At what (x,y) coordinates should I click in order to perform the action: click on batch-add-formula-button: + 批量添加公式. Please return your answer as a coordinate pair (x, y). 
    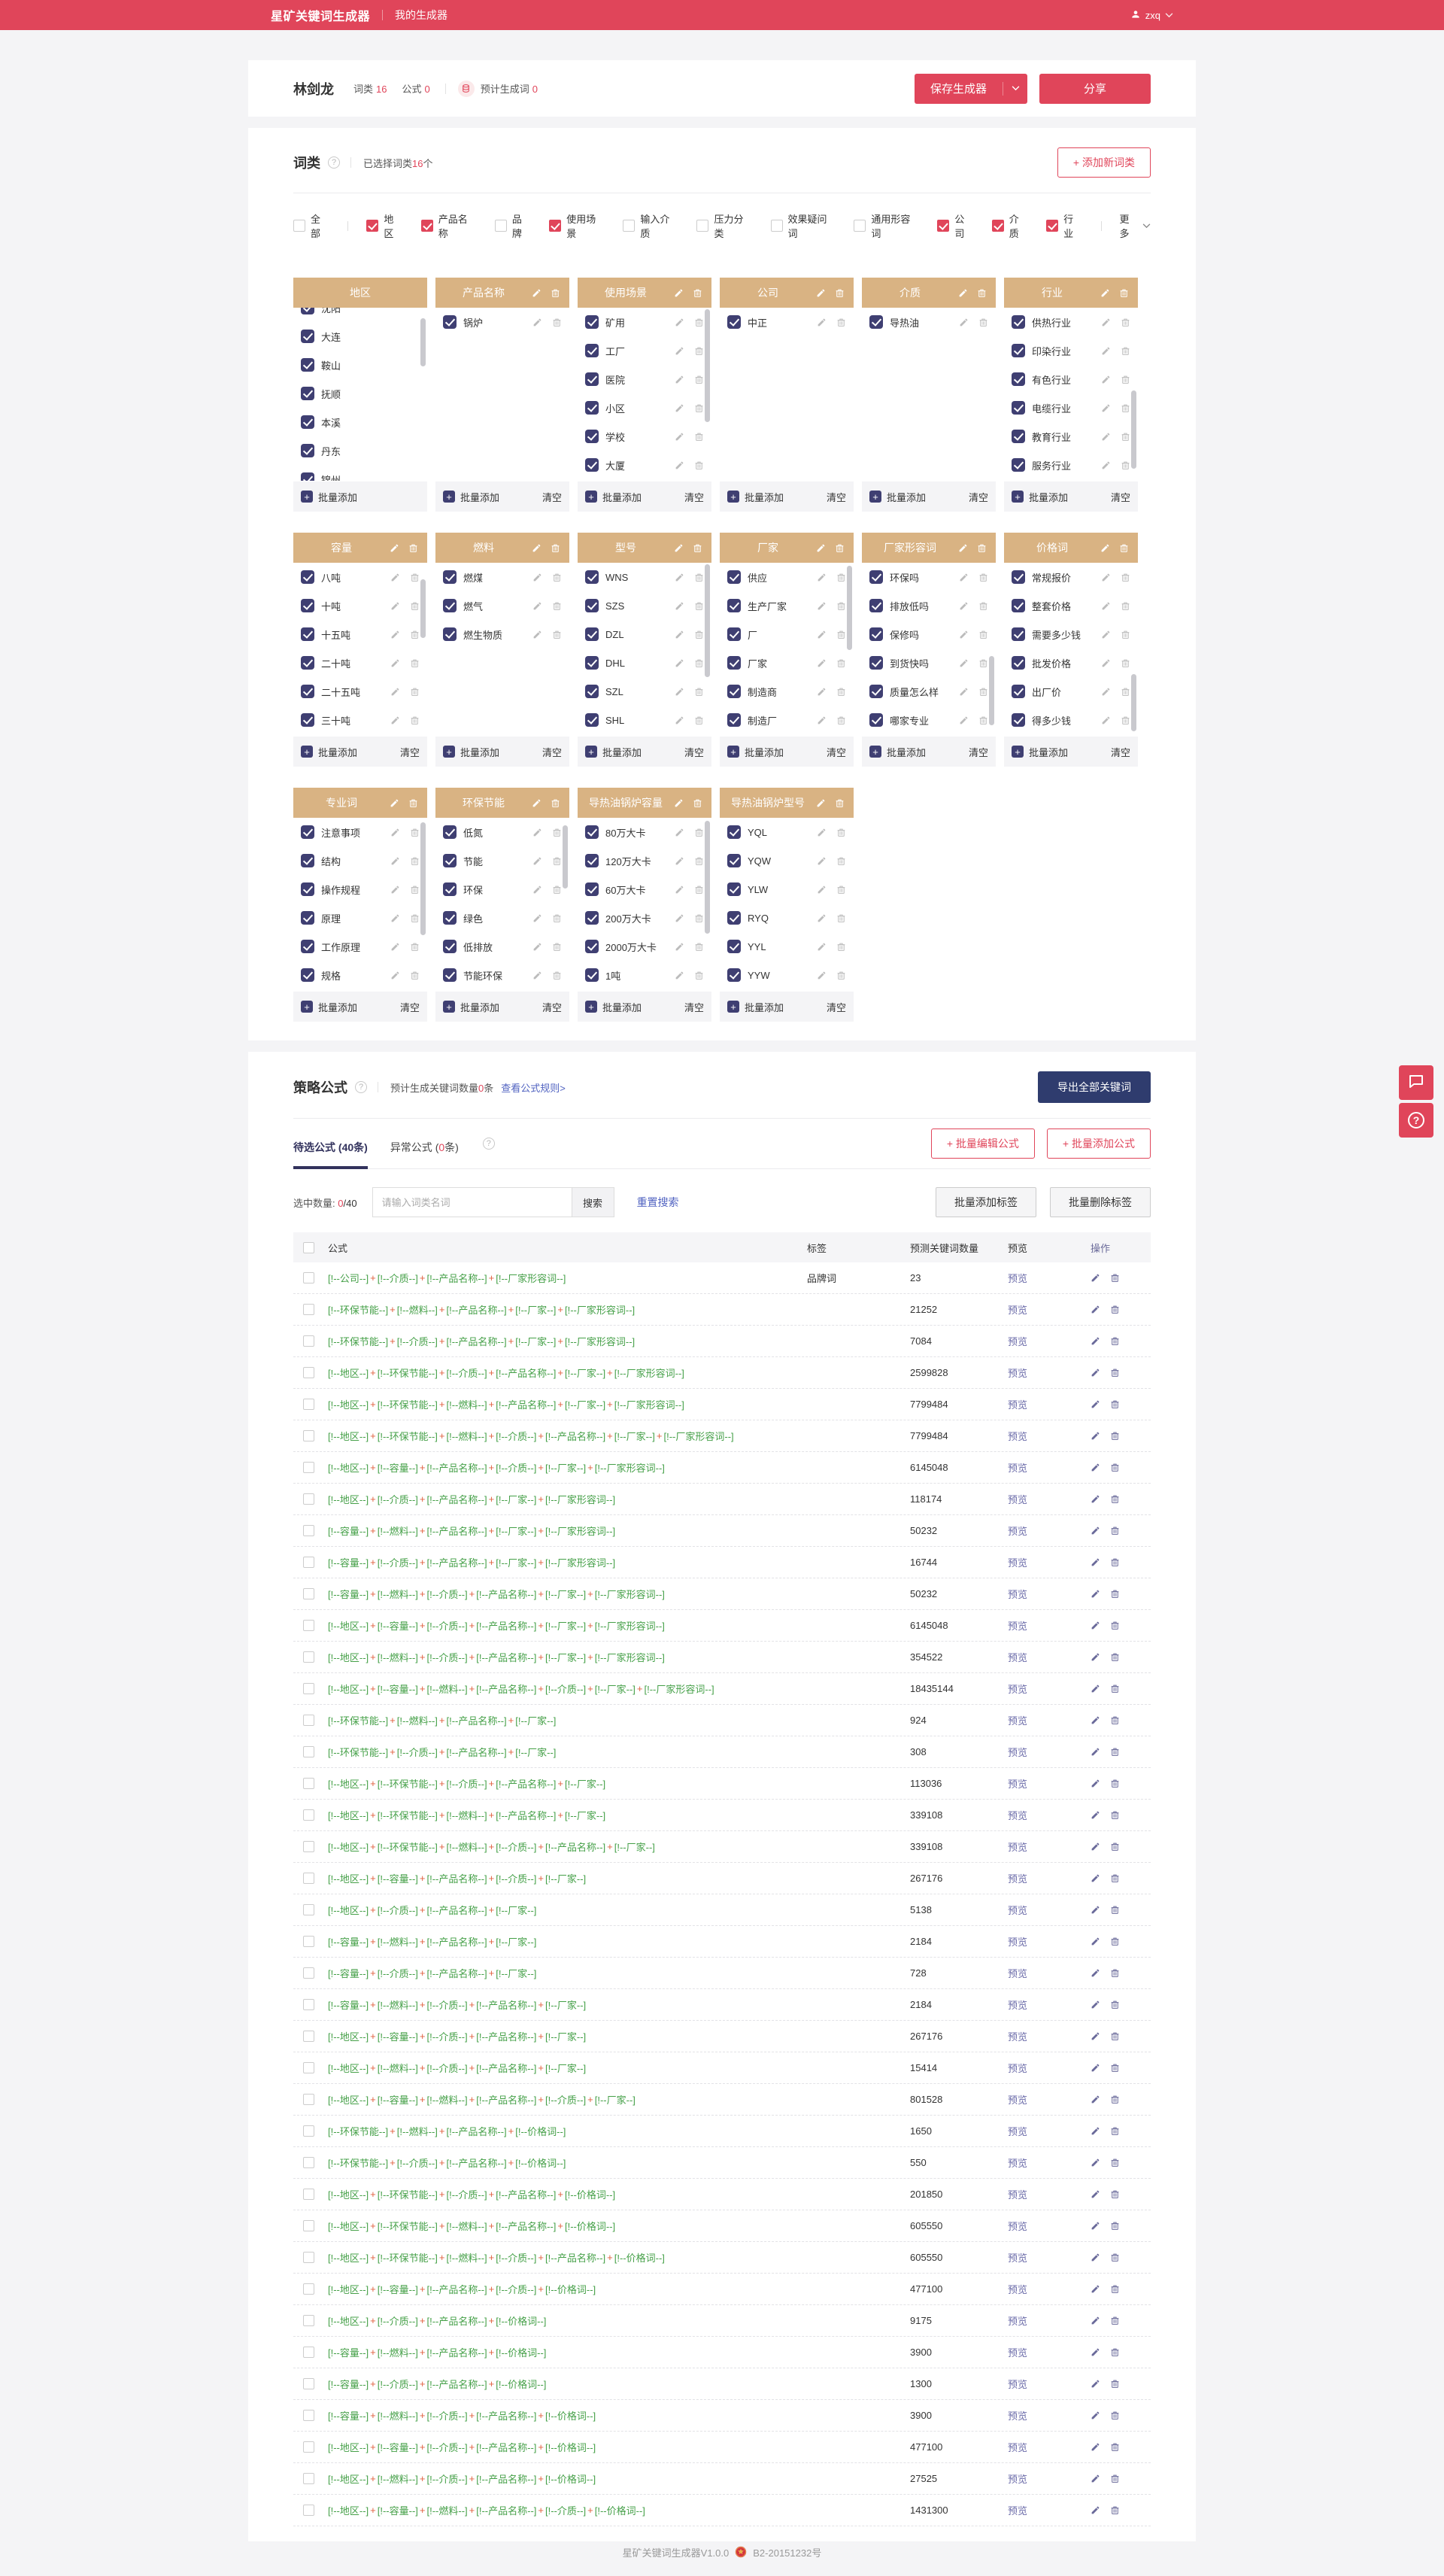
    Looking at the image, I should click on (1098, 1144).